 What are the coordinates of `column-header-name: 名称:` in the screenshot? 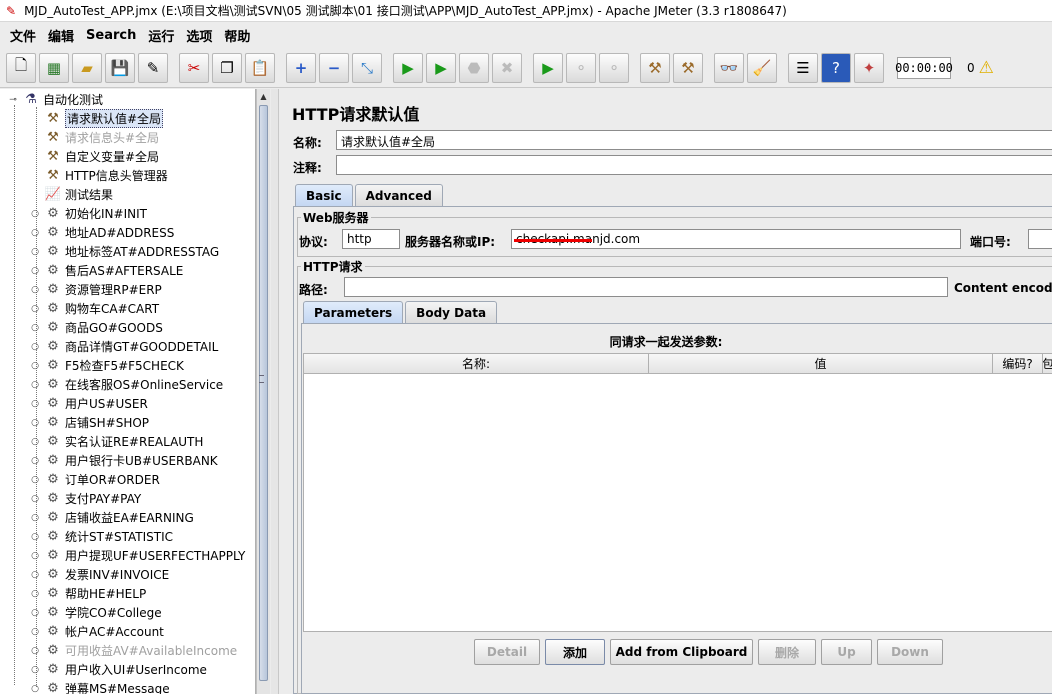 It's located at (476, 364).